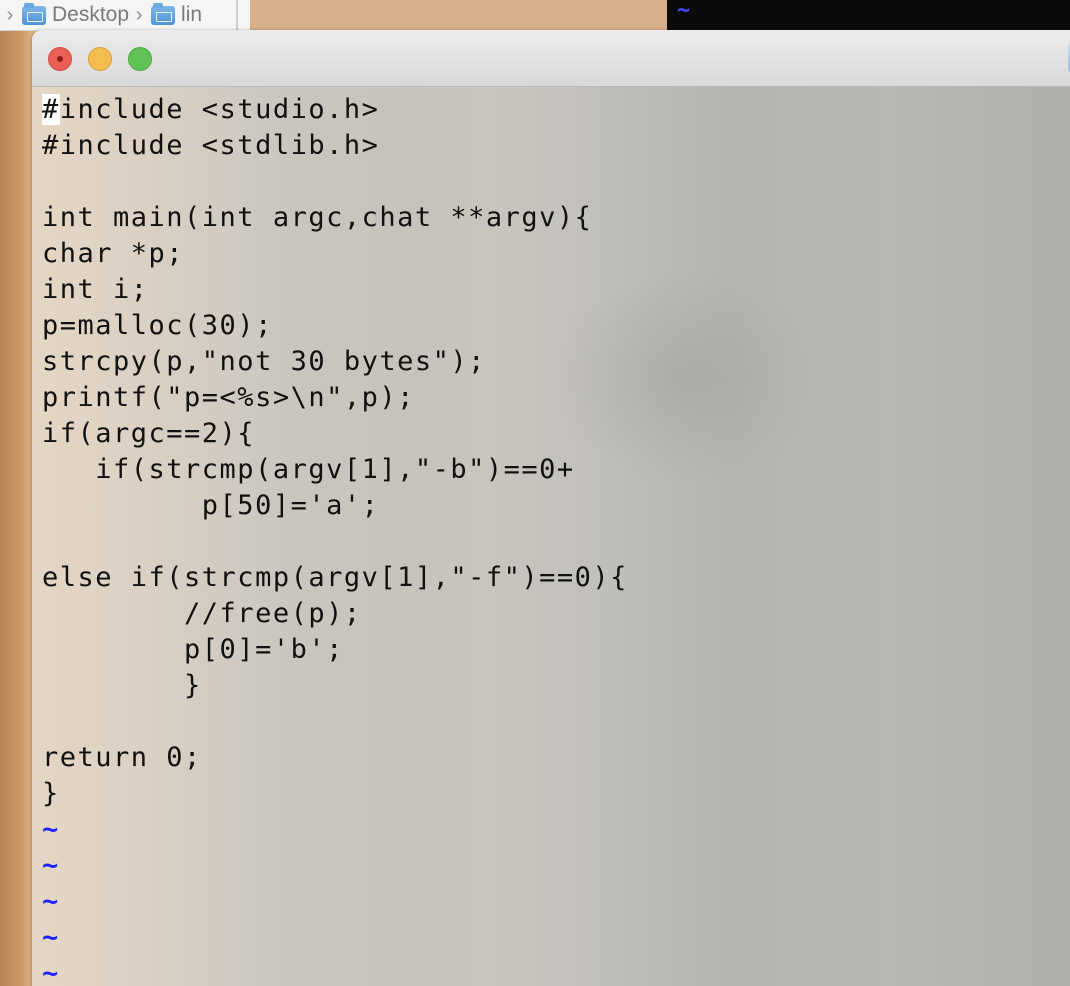 Image resolution: width=1070 pixels, height=986 pixels. I want to click on breadcrumb-desktop: Desktop, so click(90, 15).